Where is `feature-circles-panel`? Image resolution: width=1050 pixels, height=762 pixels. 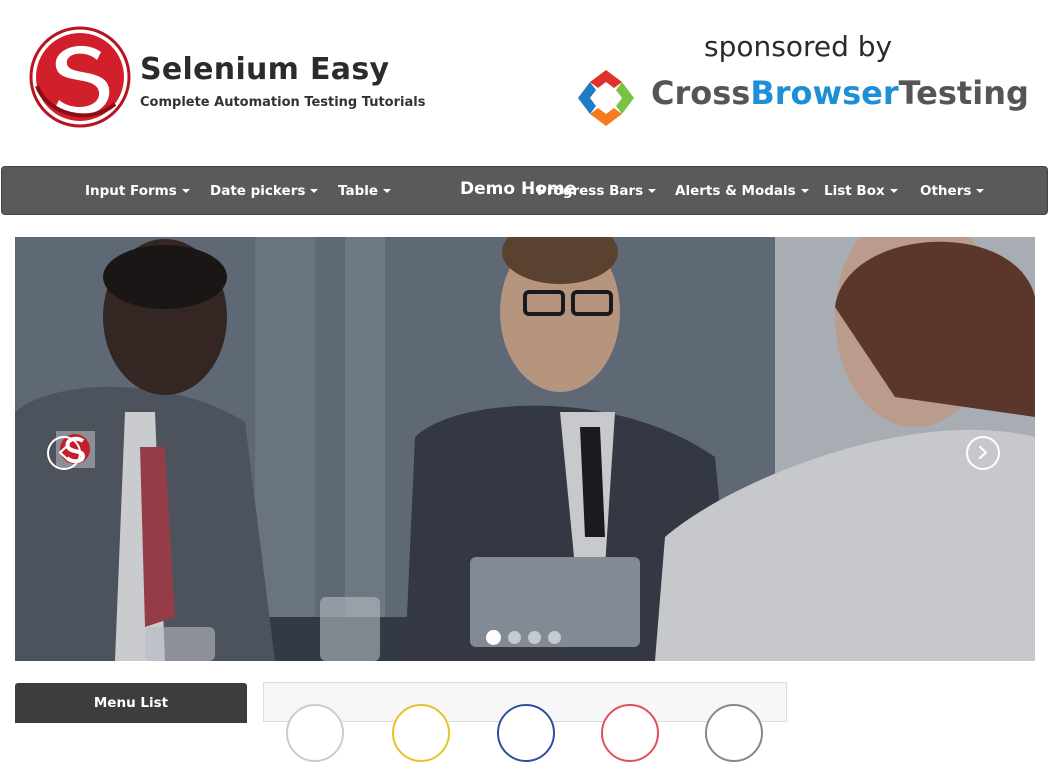
feature-circles-panel is located at coordinates (525, 722).